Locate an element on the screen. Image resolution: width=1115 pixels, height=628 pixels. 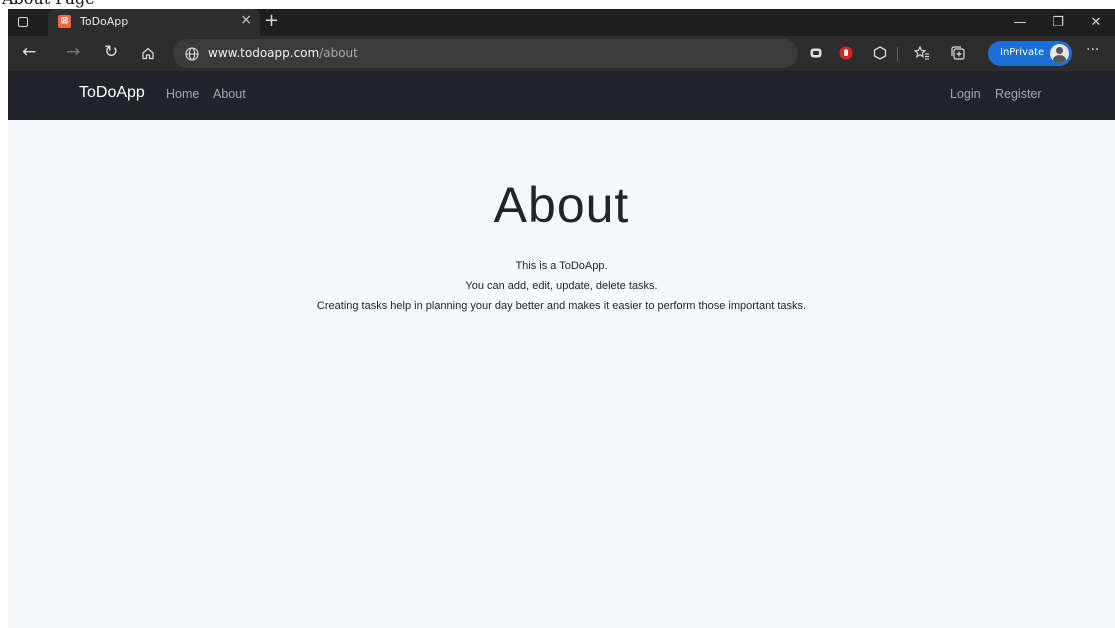
address-bar: www.todoapp.com/about is located at coordinates (485, 53).